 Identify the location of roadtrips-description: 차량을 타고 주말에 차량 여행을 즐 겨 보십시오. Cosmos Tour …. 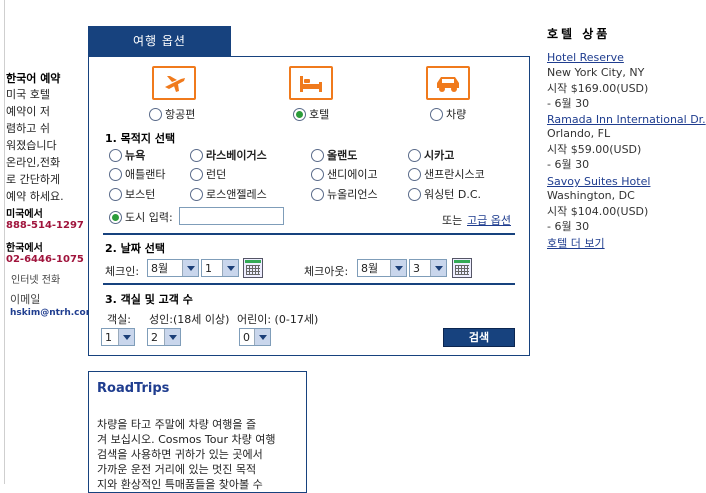
(186, 454).